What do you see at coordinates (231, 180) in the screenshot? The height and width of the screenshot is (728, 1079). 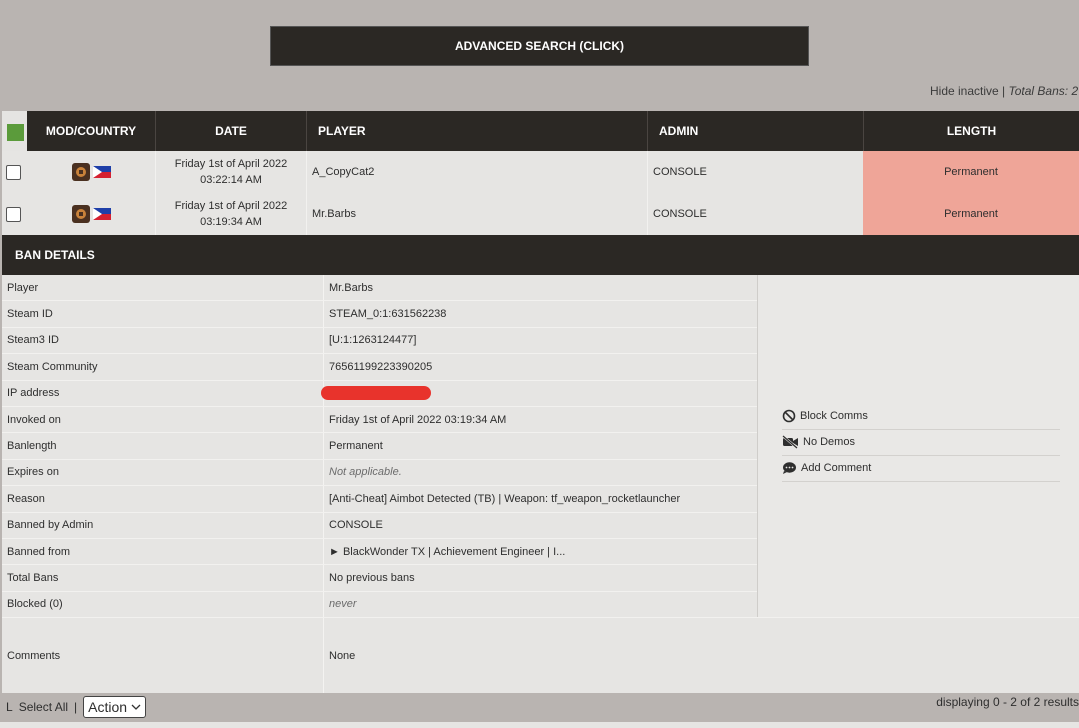 I see `ban-date-line2: 03:22:14 AM` at bounding box center [231, 180].